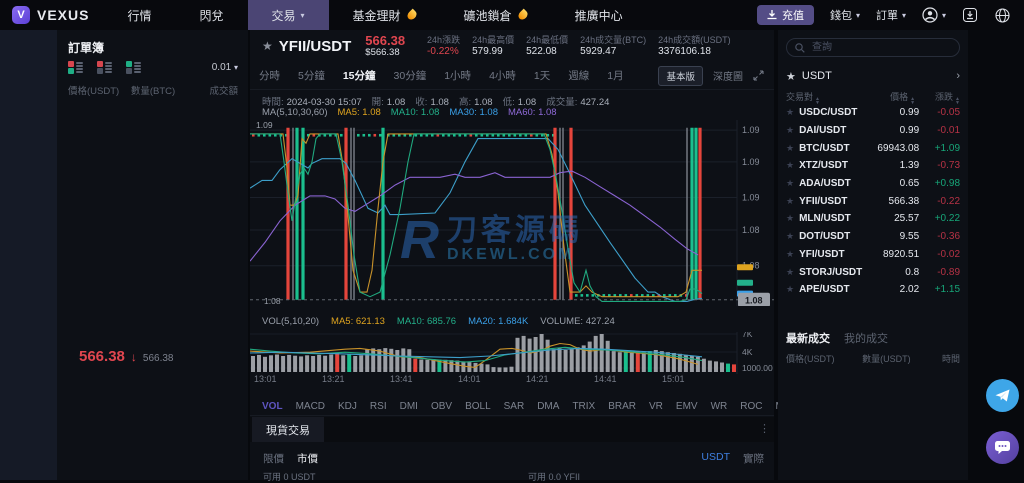 The width and height of the screenshot is (1024, 483). Describe the element at coordinates (443, 51) in the screenshot. I see `stat-value: -0.22%` at that location.